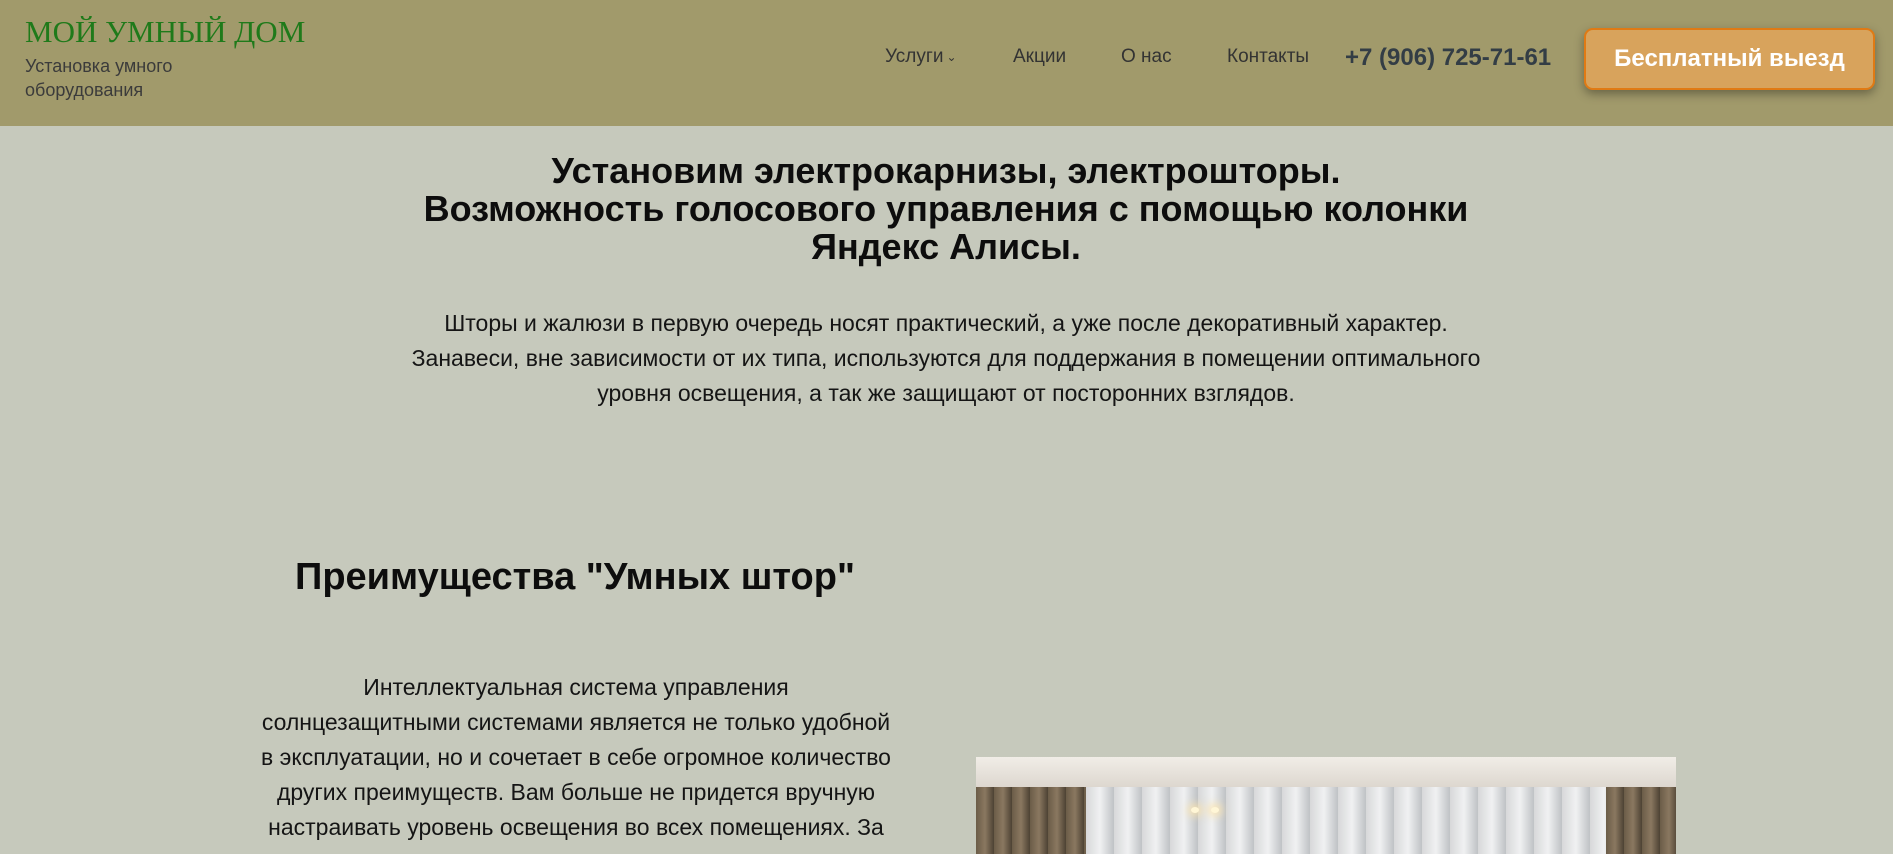 The image size is (1893, 854). Describe the element at coordinates (1729, 59) in the screenshot. I see `free-visit-button: Бесплатный выезд` at that location.